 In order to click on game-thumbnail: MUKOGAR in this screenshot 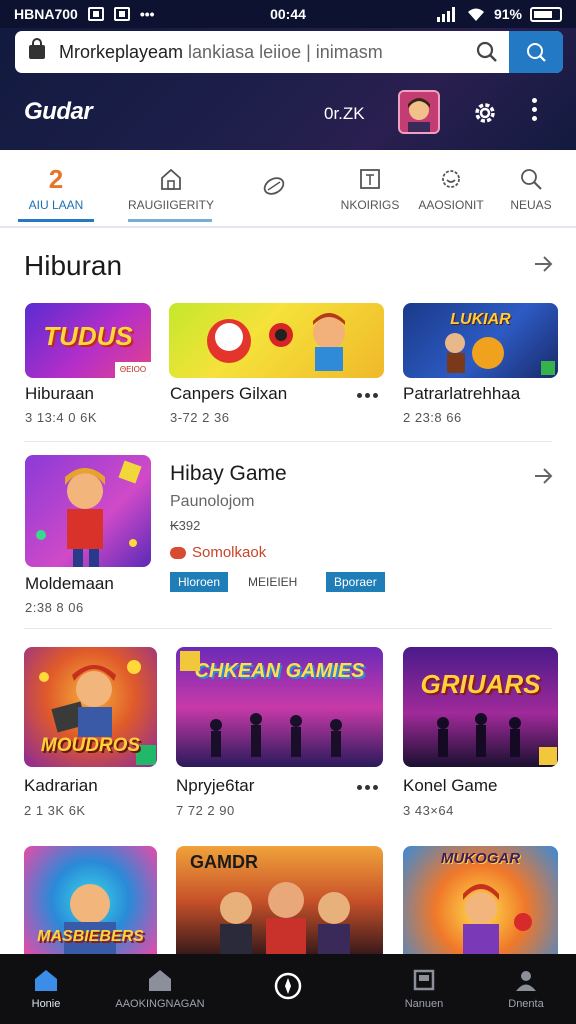, I will do `click(480, 900)`.